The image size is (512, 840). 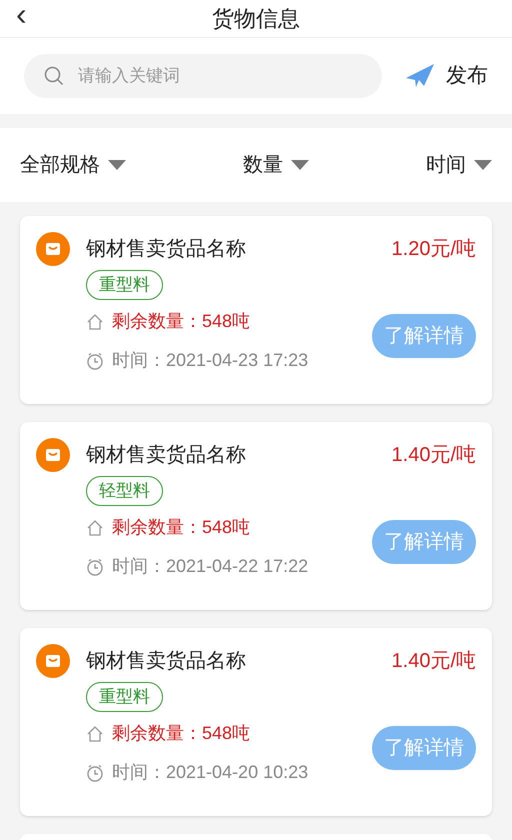 I want to click on category-tag: 轻型料, so click(x=124, y=491).